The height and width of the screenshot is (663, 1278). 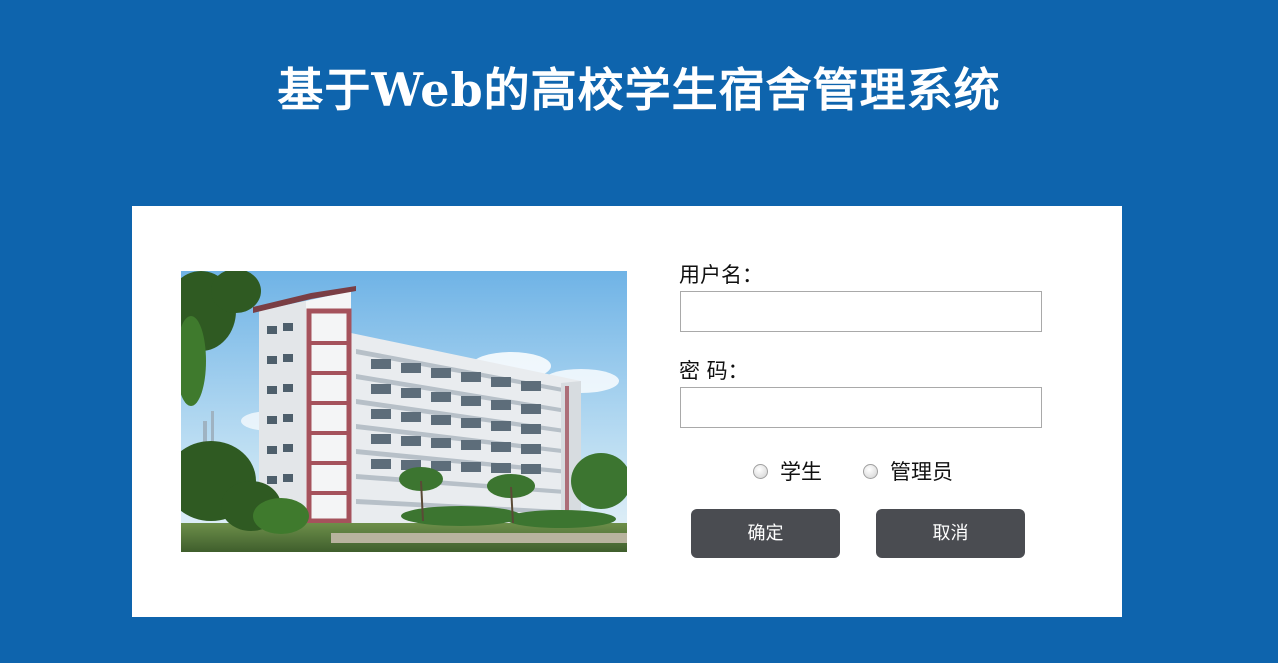 I want to click on username-label: 用户名：, so click(x=721, y=275).